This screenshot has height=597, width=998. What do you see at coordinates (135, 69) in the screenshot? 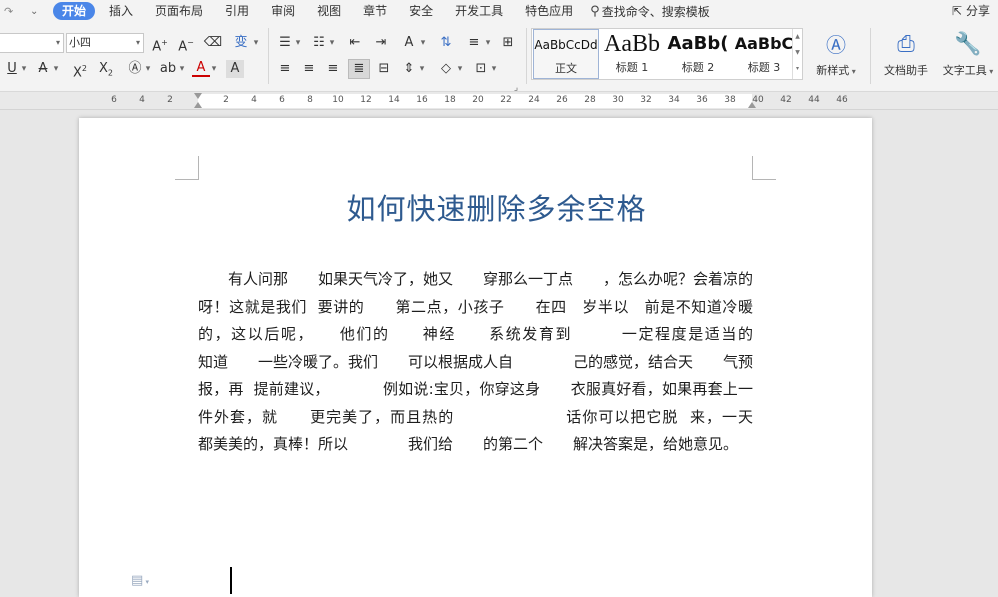
I see `text-effect-icon: Ⓐ` at bounding box center [135, 69].